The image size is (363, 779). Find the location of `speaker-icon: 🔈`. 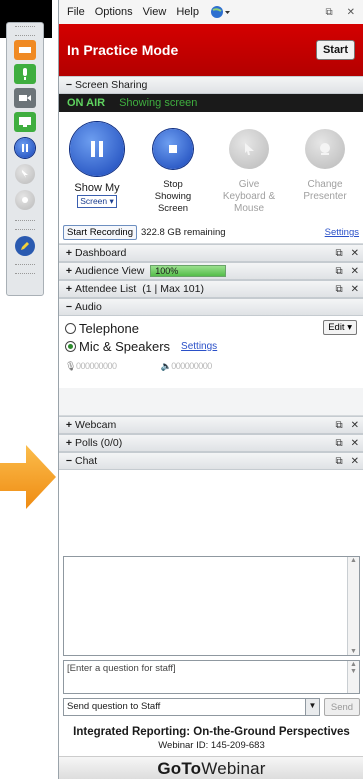

speaker-icon: 🔈 is located at coordinates (166, 366).